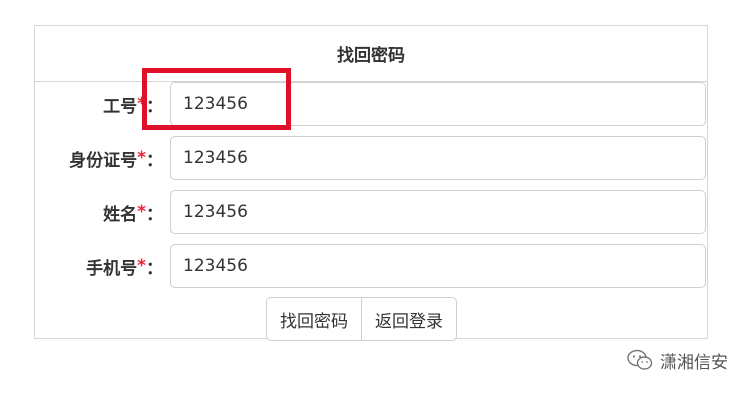 This screenshot has width=755, height=394. I want to click on form-row-id-card: 身份证号 *：, so click(371, 158).